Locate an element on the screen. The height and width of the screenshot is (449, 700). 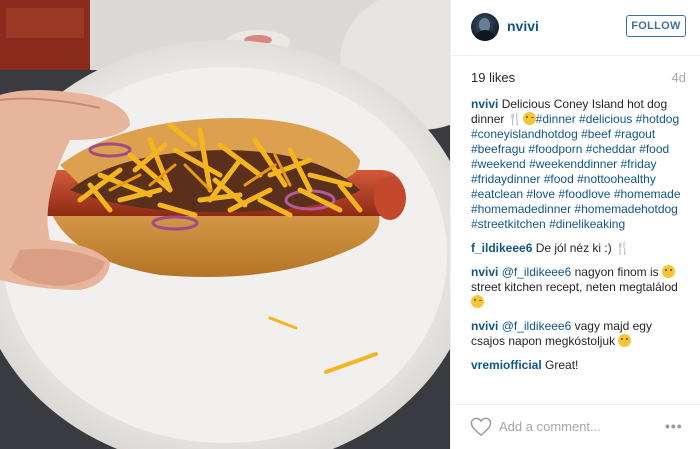
heart-icon is located at coordinates (481, 427).